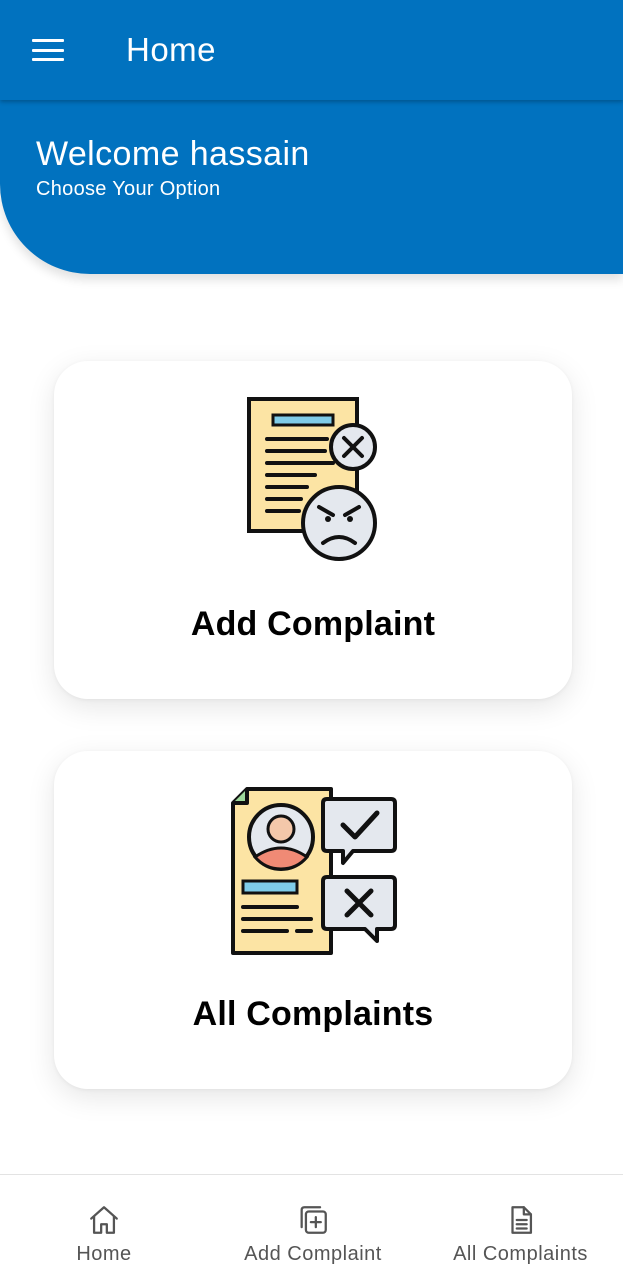 This screenshot has height=1281, width=623. I want to click on nav-label-all-complaints: All Complaints, so click(520, 1254).